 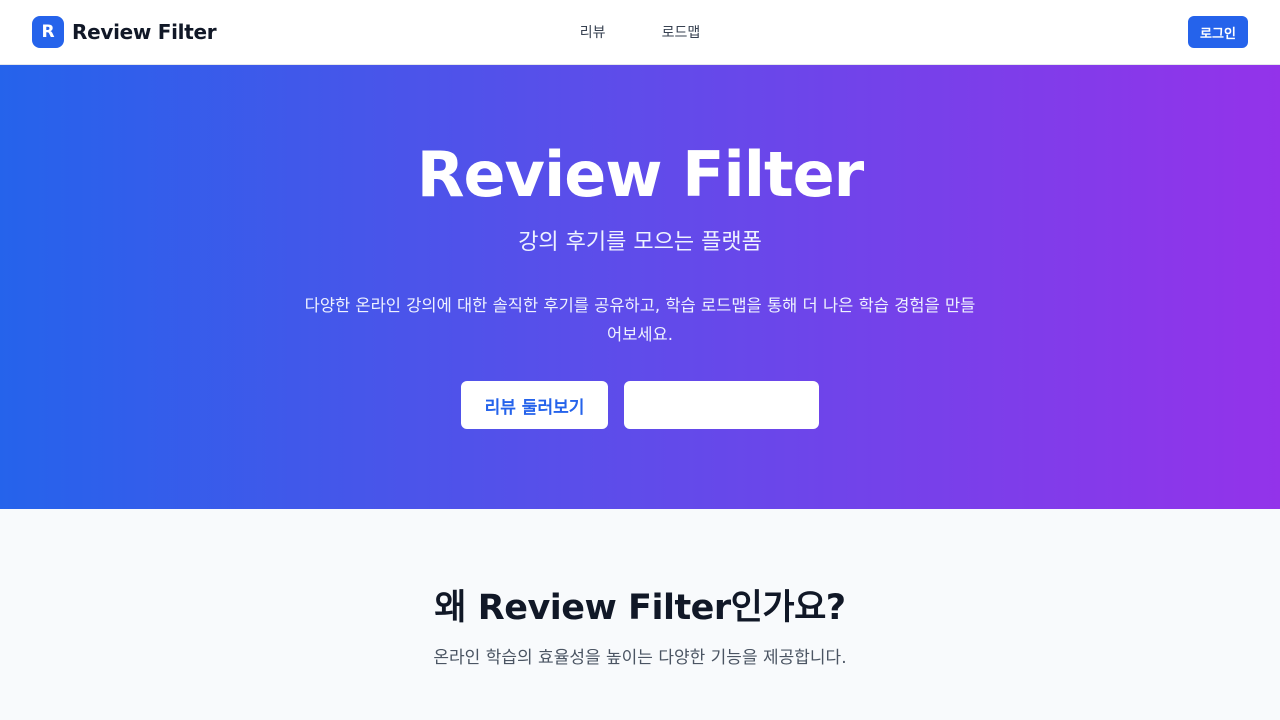 What do you see at coordinates (640, 658) in the screenshot?
I see `features-subtitle: 온라인 학습의 효율성을 높이는 다양한 기능을 제공합니다.` at bounding box center [640, 658].